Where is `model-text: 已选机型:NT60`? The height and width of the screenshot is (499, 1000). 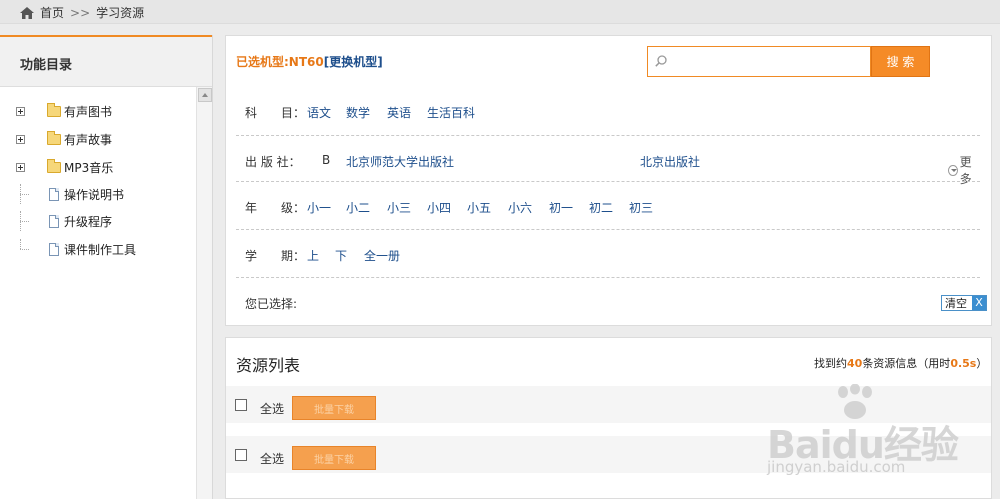 model-text: 已选机型:NT60 is located at coordinates (280, 62).